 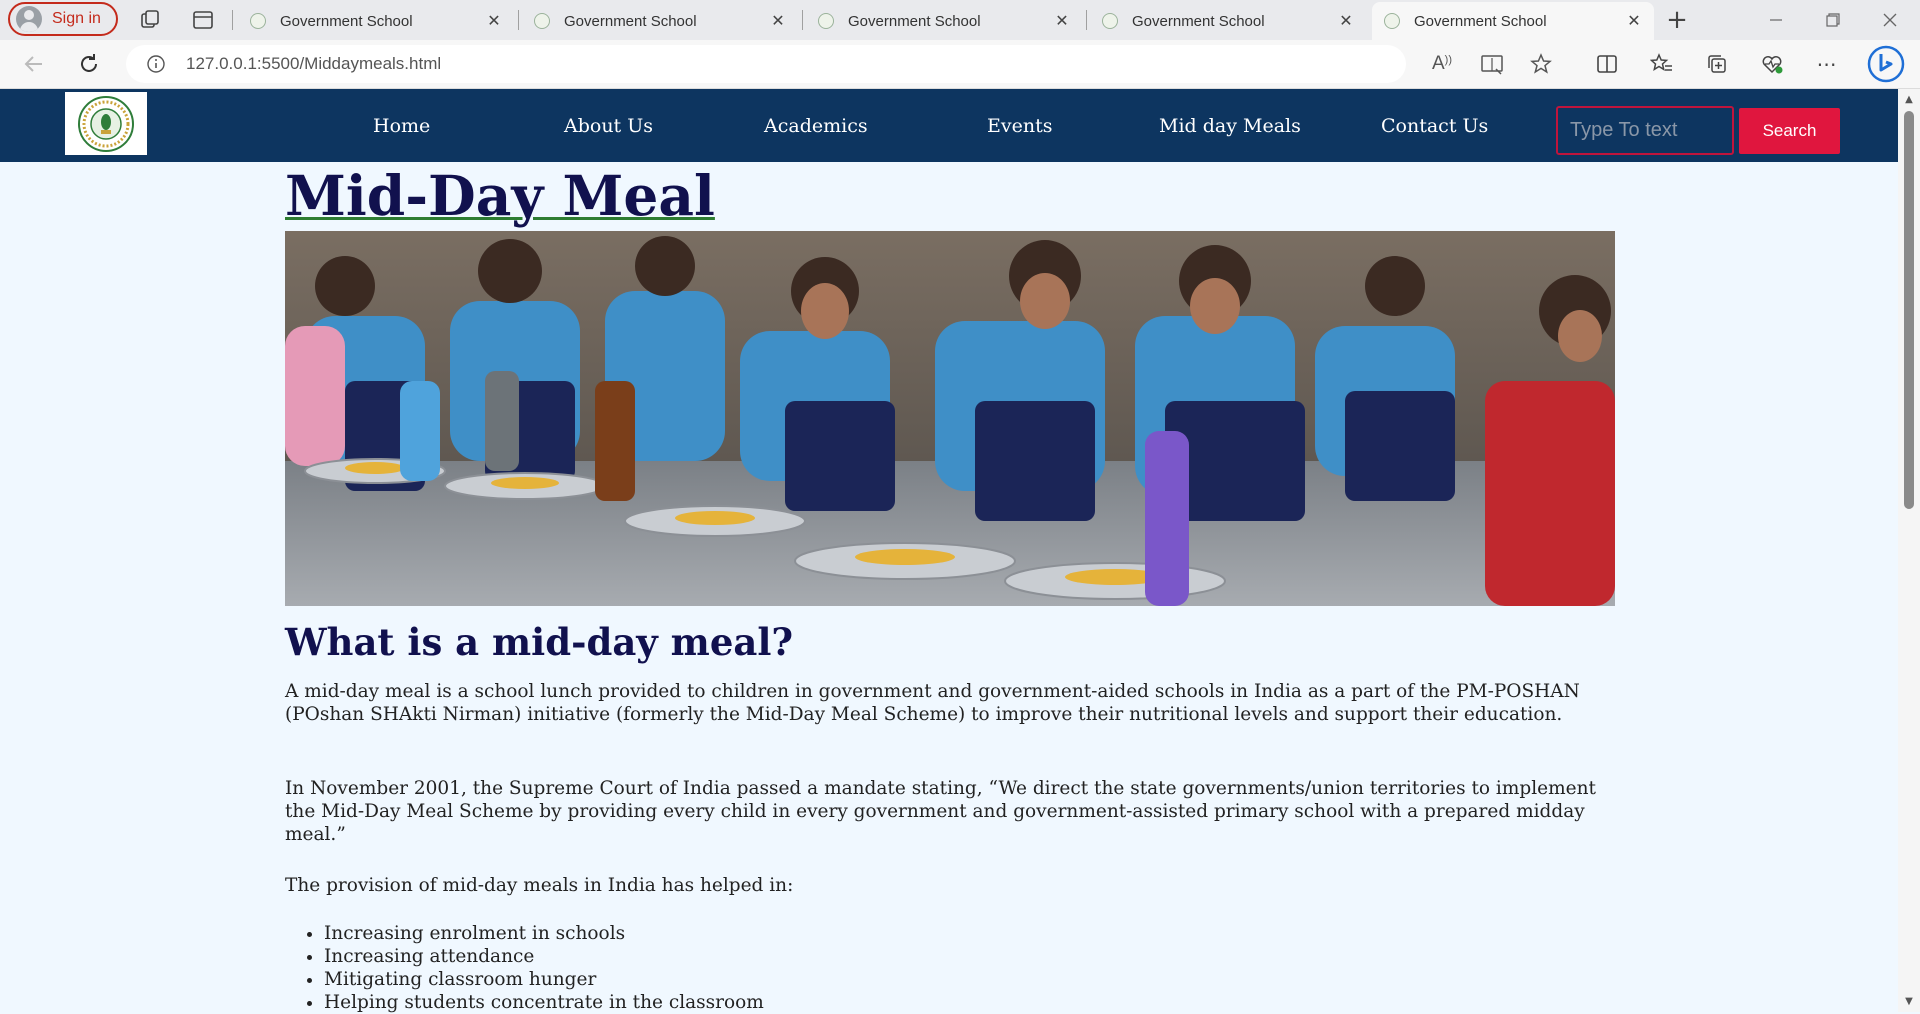 What do you see at coordinates (1662, 64) in the screenshot?
I see `favorites-icon` at bounding box center [1662, 64].